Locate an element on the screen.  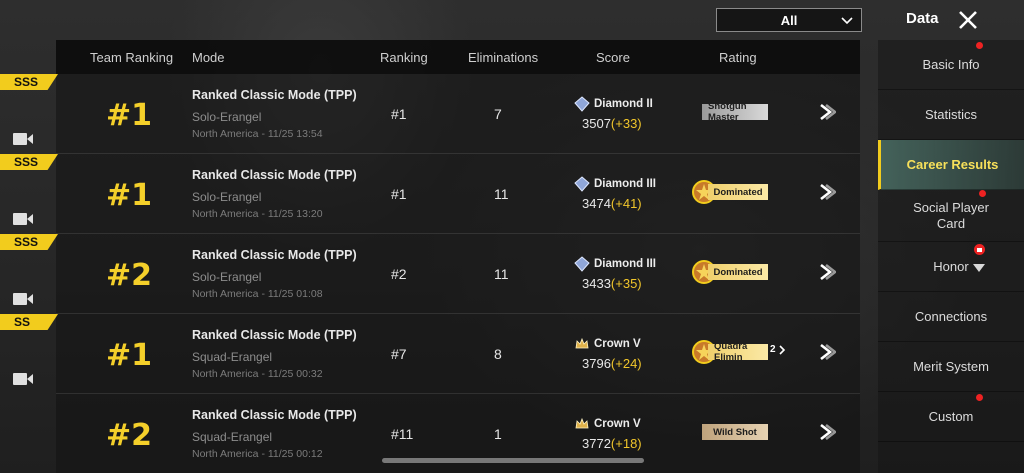
sidebar-item-label: Social Player Card is located at coordinates (951, 215).